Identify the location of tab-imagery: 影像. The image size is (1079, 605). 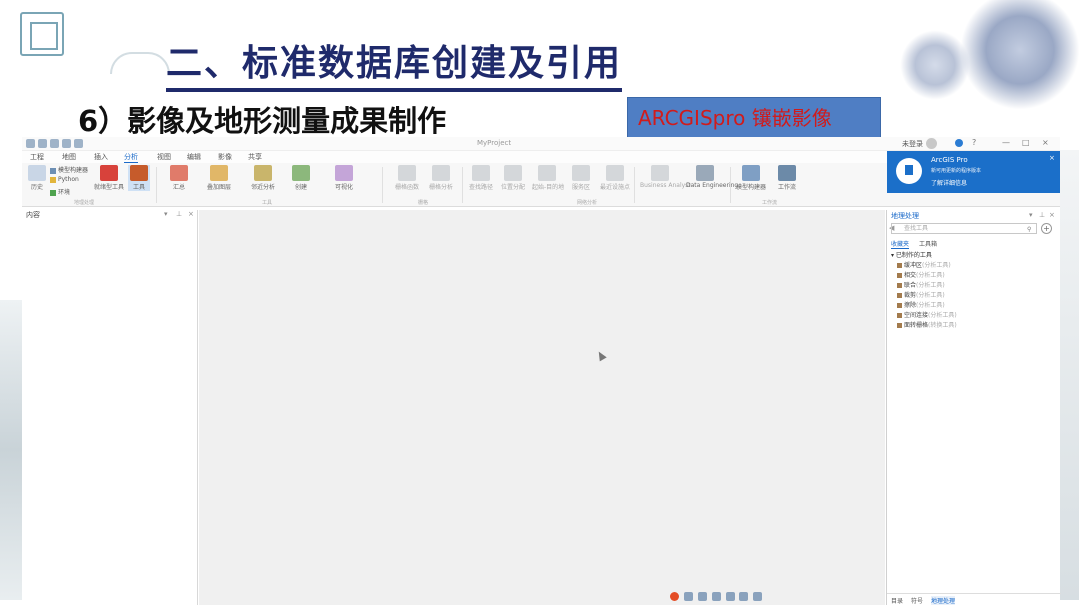
(225, 157).